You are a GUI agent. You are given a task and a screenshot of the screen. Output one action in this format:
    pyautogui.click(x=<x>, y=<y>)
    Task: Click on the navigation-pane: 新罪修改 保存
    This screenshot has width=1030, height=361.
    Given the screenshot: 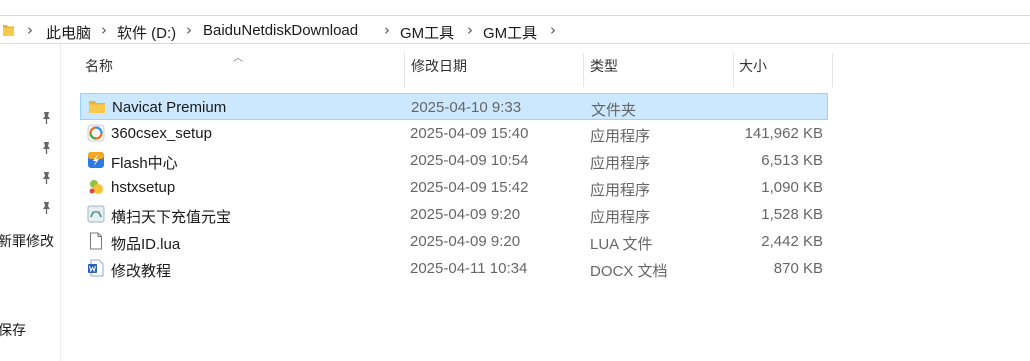 What is the action you would take?
    pyautogui.click(x=30, y=202)
    